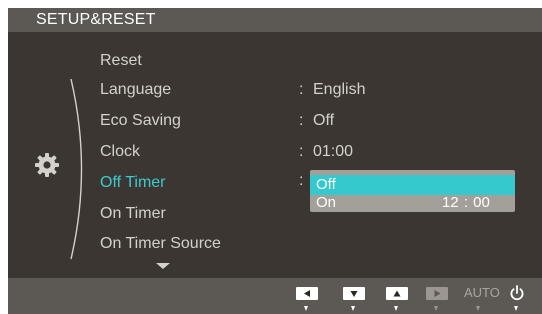 The width and height of the screenshot is (542, 314). Describe the element at coordinates (482, 292) in the screenshot. I see `auto-button: AUTO` at that location.